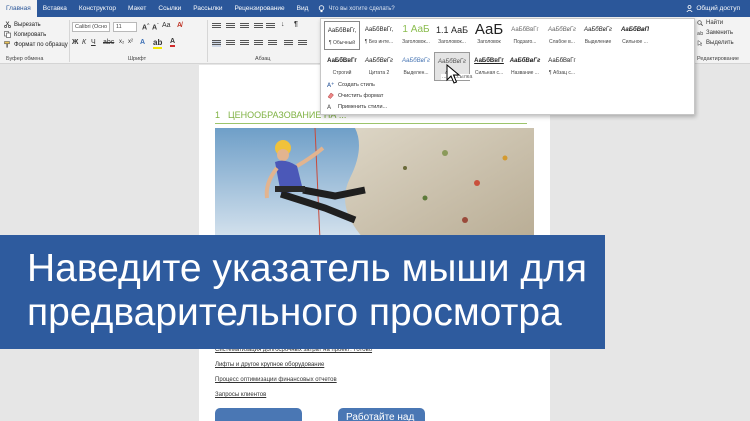 This screenshot has height=421, width=750. What do you see at coordinates (258, 43) in the screenshot?
I see `justify-icon` at bounding box center [258, 43].